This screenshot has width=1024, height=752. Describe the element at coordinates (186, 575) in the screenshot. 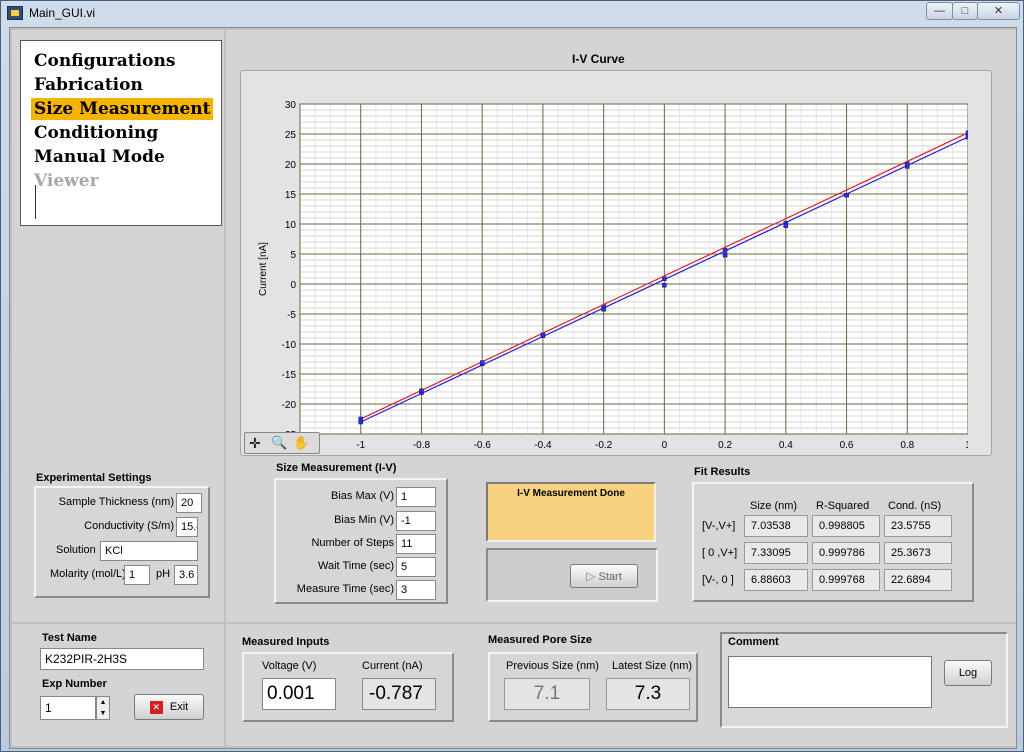

I see `ph-field: 3.6` at that location.